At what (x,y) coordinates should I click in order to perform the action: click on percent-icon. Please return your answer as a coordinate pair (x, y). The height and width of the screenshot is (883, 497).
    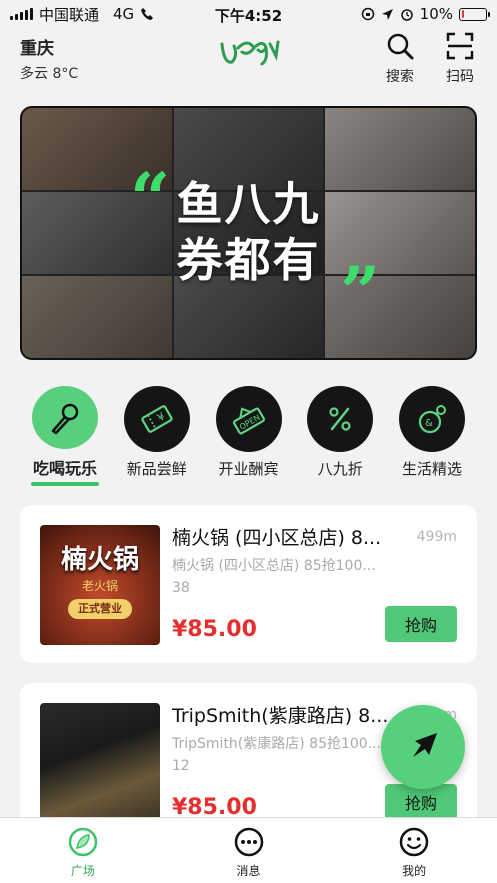
    Looking at the image, I should click on (340, 419).